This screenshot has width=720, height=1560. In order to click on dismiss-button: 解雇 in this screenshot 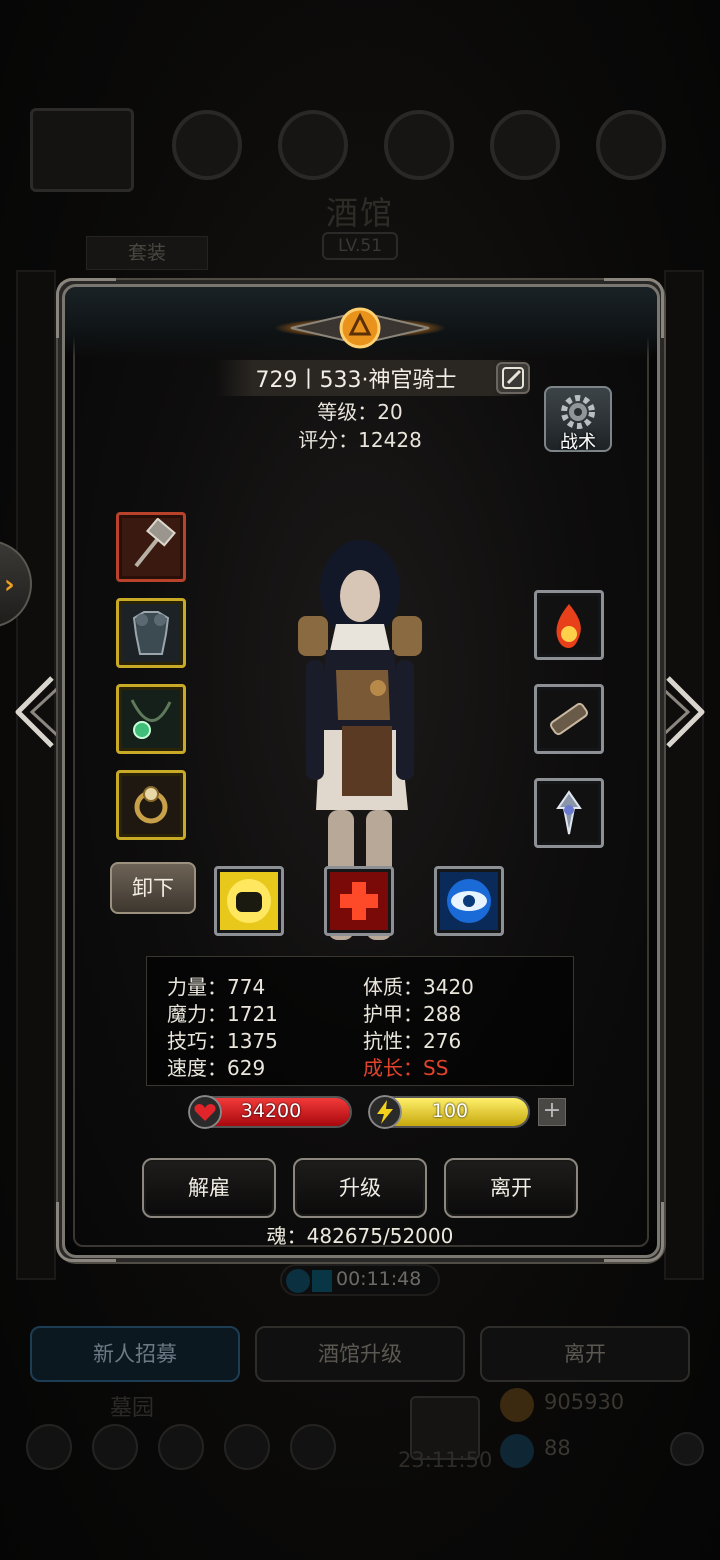, I will do `click(209, 1188)`.